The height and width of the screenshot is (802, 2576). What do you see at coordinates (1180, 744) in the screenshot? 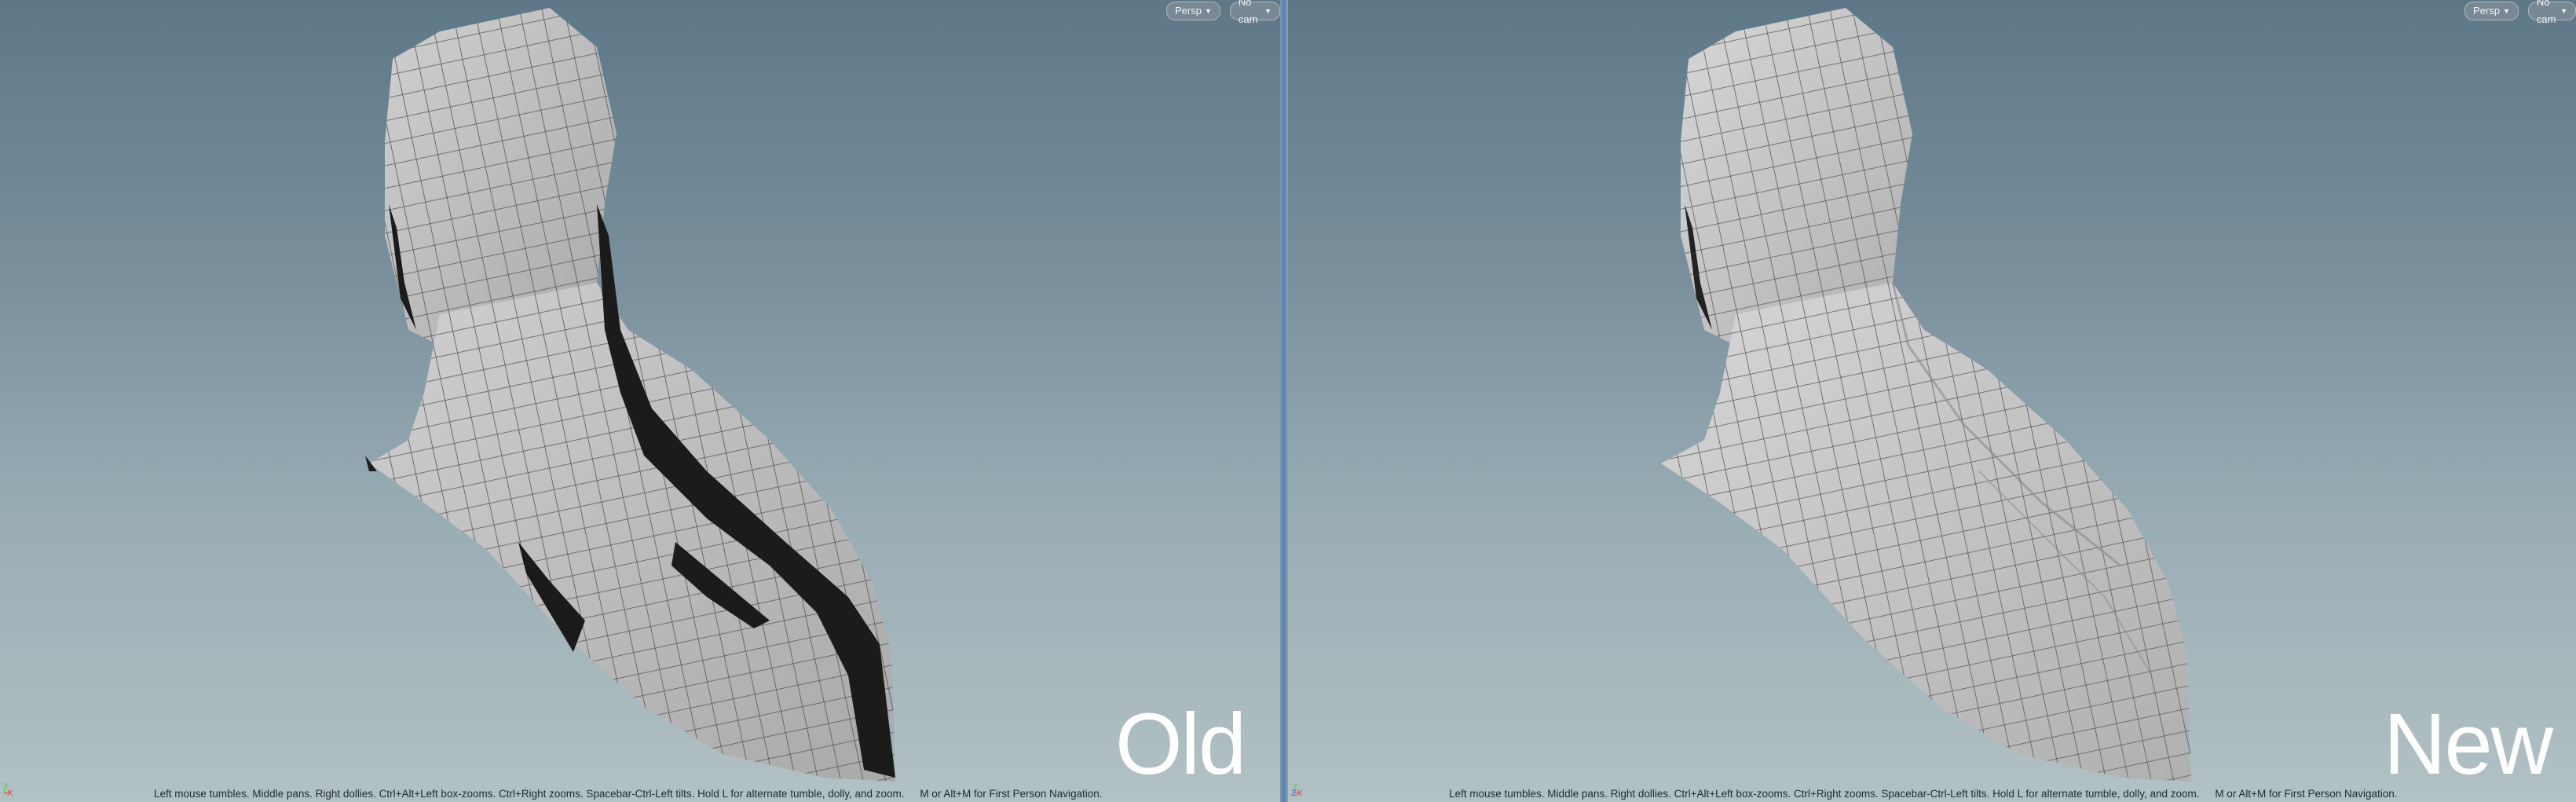
I see `overlay-label-old: Old` at bounding box center [1180, 744].